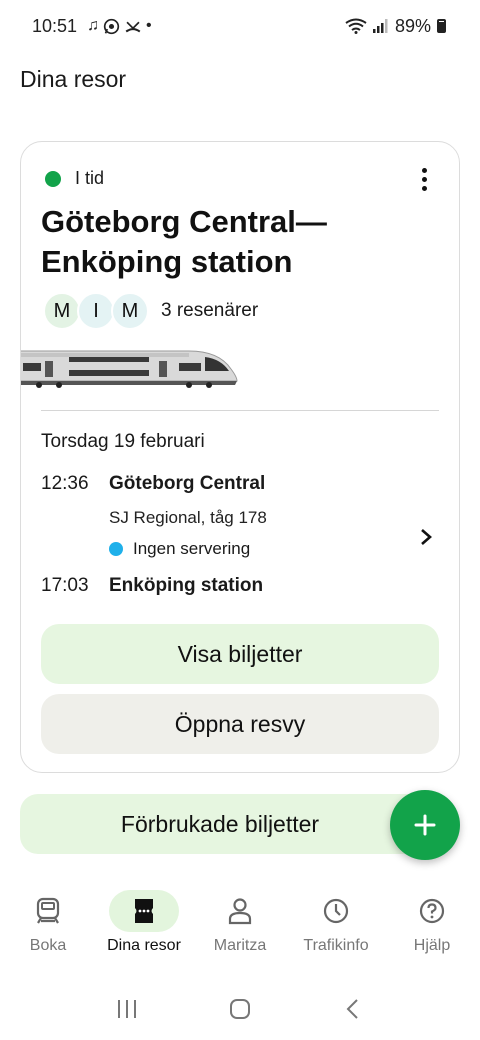  What do you see at coordinates (240, 410) in the screenshot?
I see `divider` at bounding box center [240, 410].